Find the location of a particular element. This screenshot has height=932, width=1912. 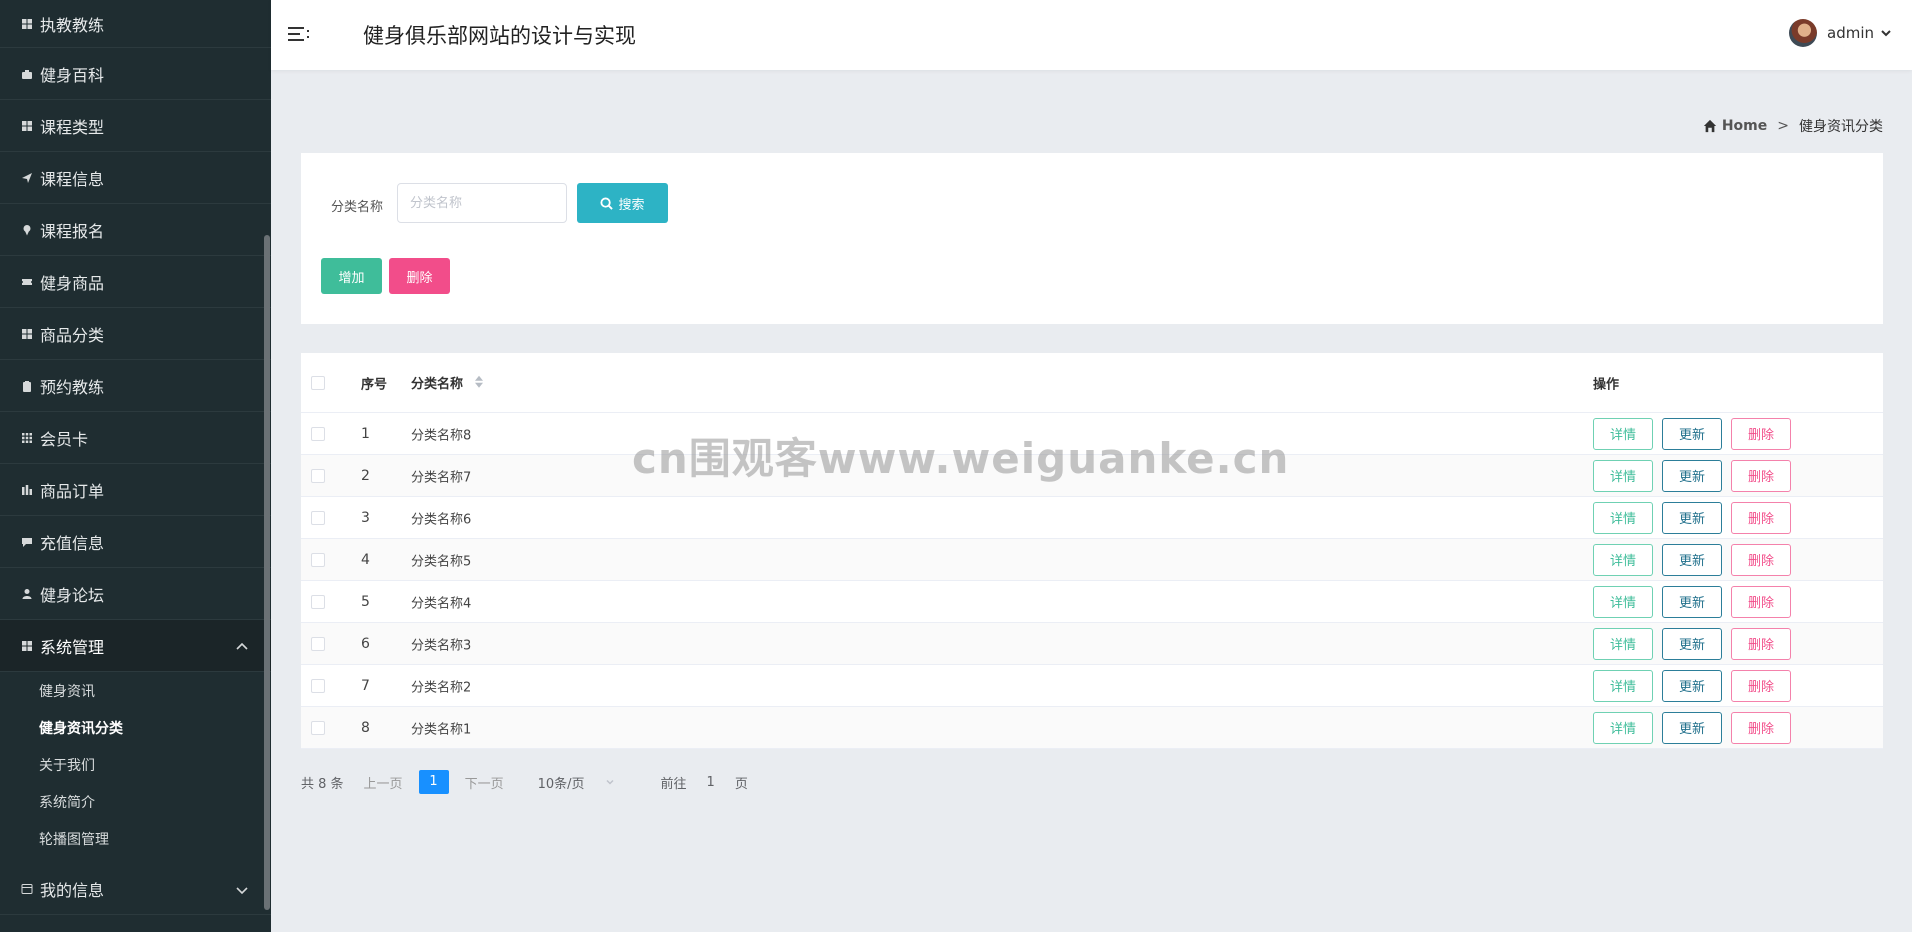

sidebar-item-2: 健身百科 is located at coordinates (135, 74).